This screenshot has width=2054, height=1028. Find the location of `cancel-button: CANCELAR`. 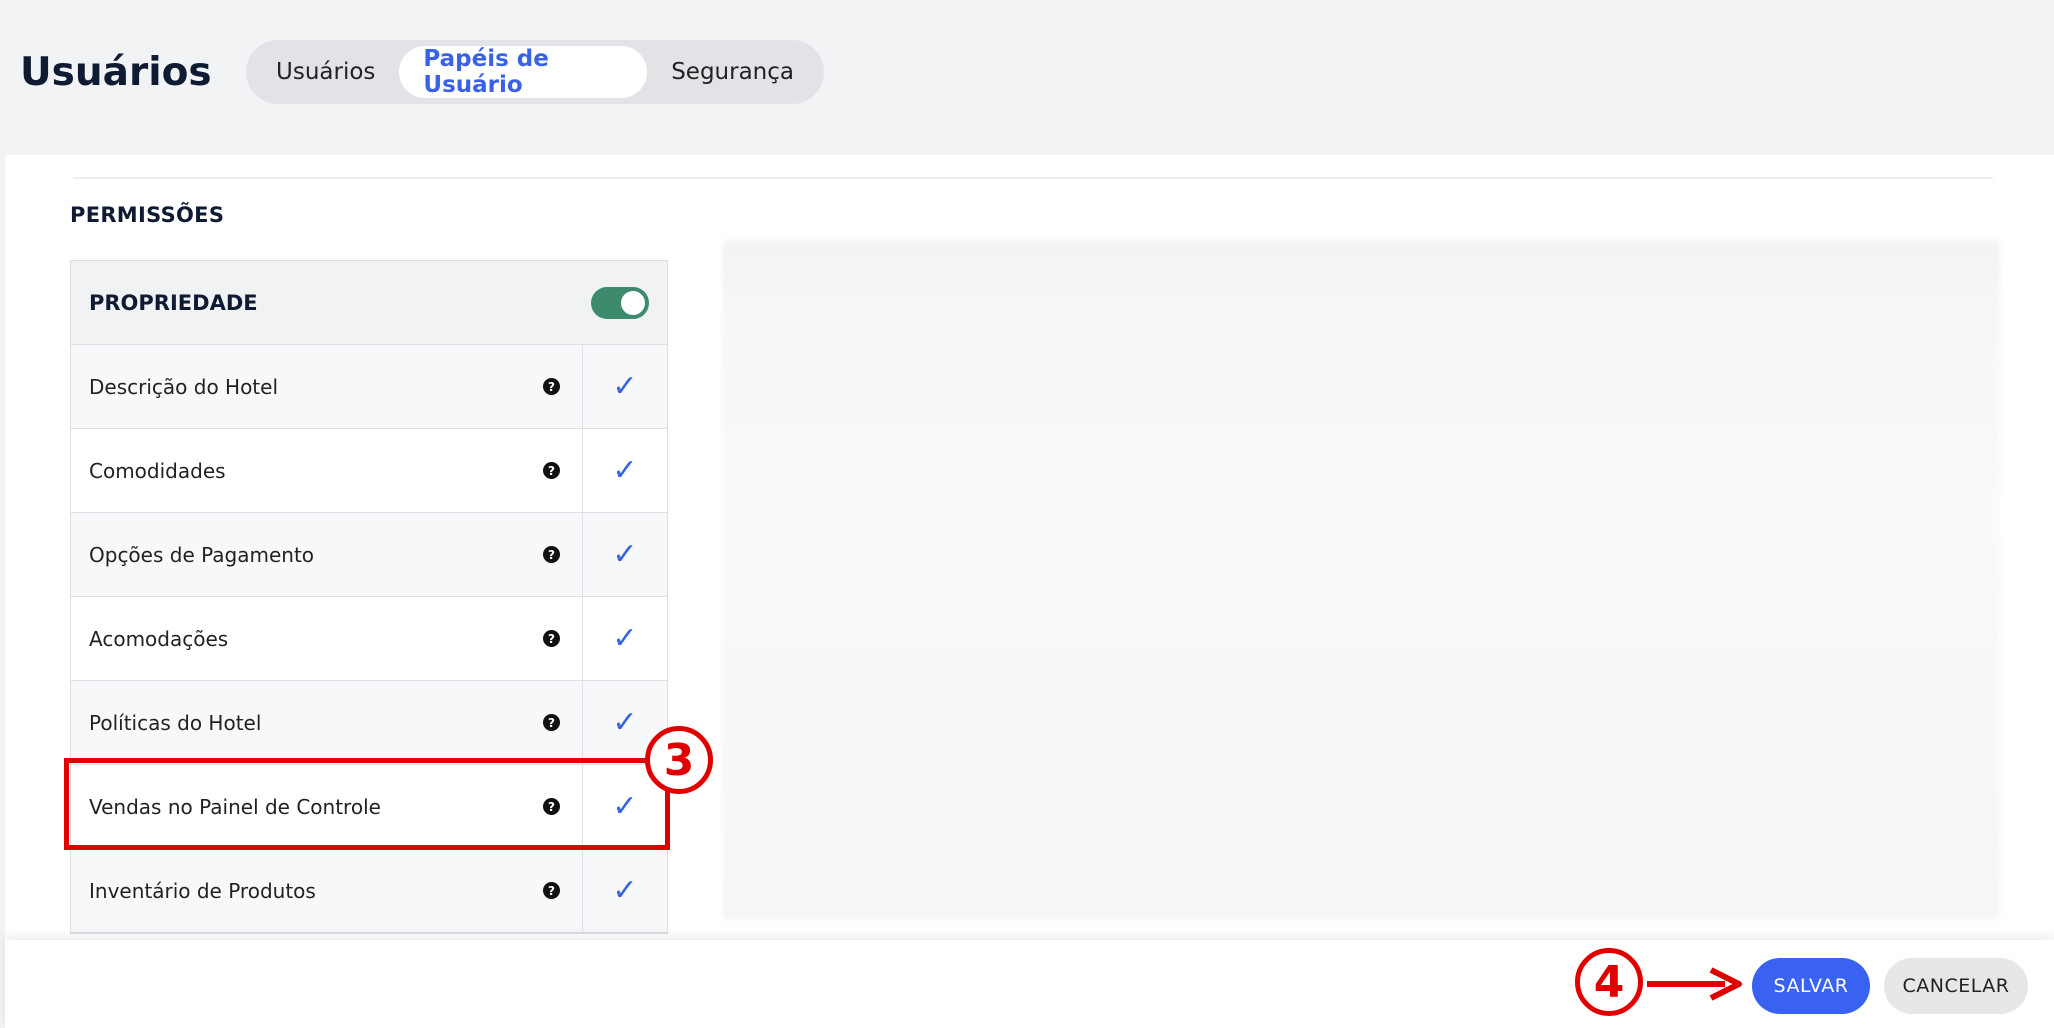

cancel-button: CANCELAR is located at coordinates (1956, 986).